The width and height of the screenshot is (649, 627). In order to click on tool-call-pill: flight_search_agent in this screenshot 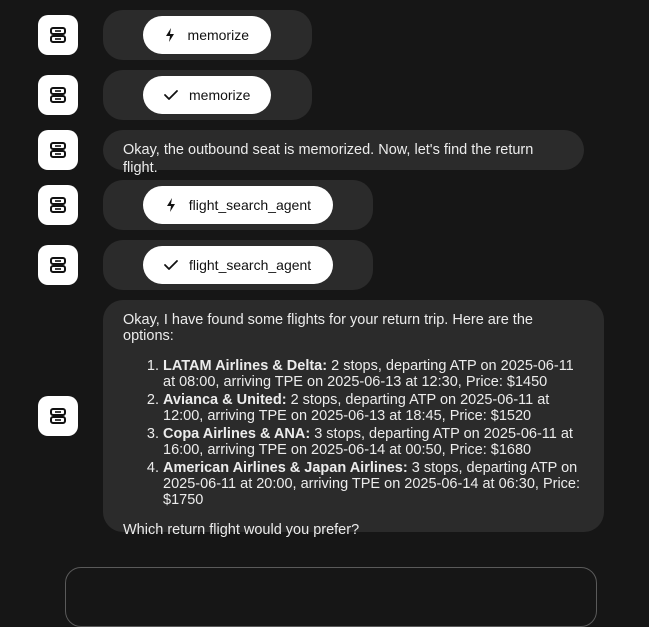, I will do `click(238, 205)`.